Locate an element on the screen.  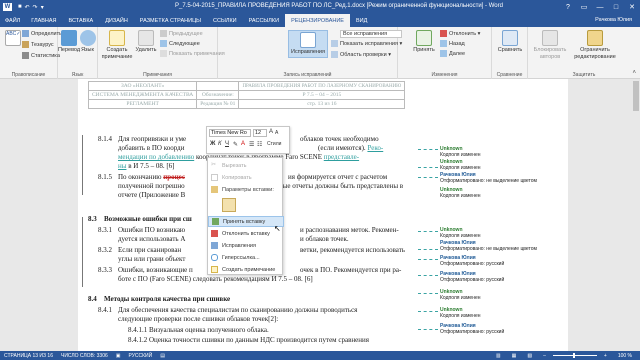
undo-icon: ↶ is located at coordinates (27, 7).